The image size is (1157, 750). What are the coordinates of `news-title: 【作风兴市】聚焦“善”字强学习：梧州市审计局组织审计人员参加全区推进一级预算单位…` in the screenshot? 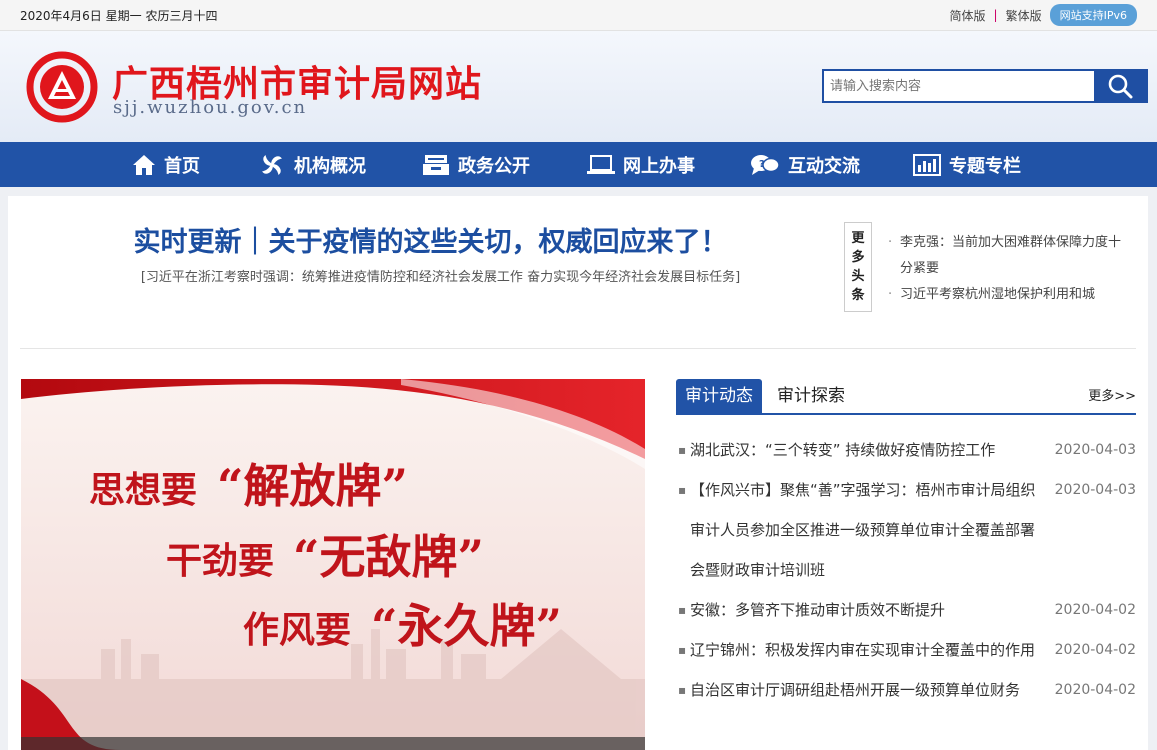 It's located at (861, 530).